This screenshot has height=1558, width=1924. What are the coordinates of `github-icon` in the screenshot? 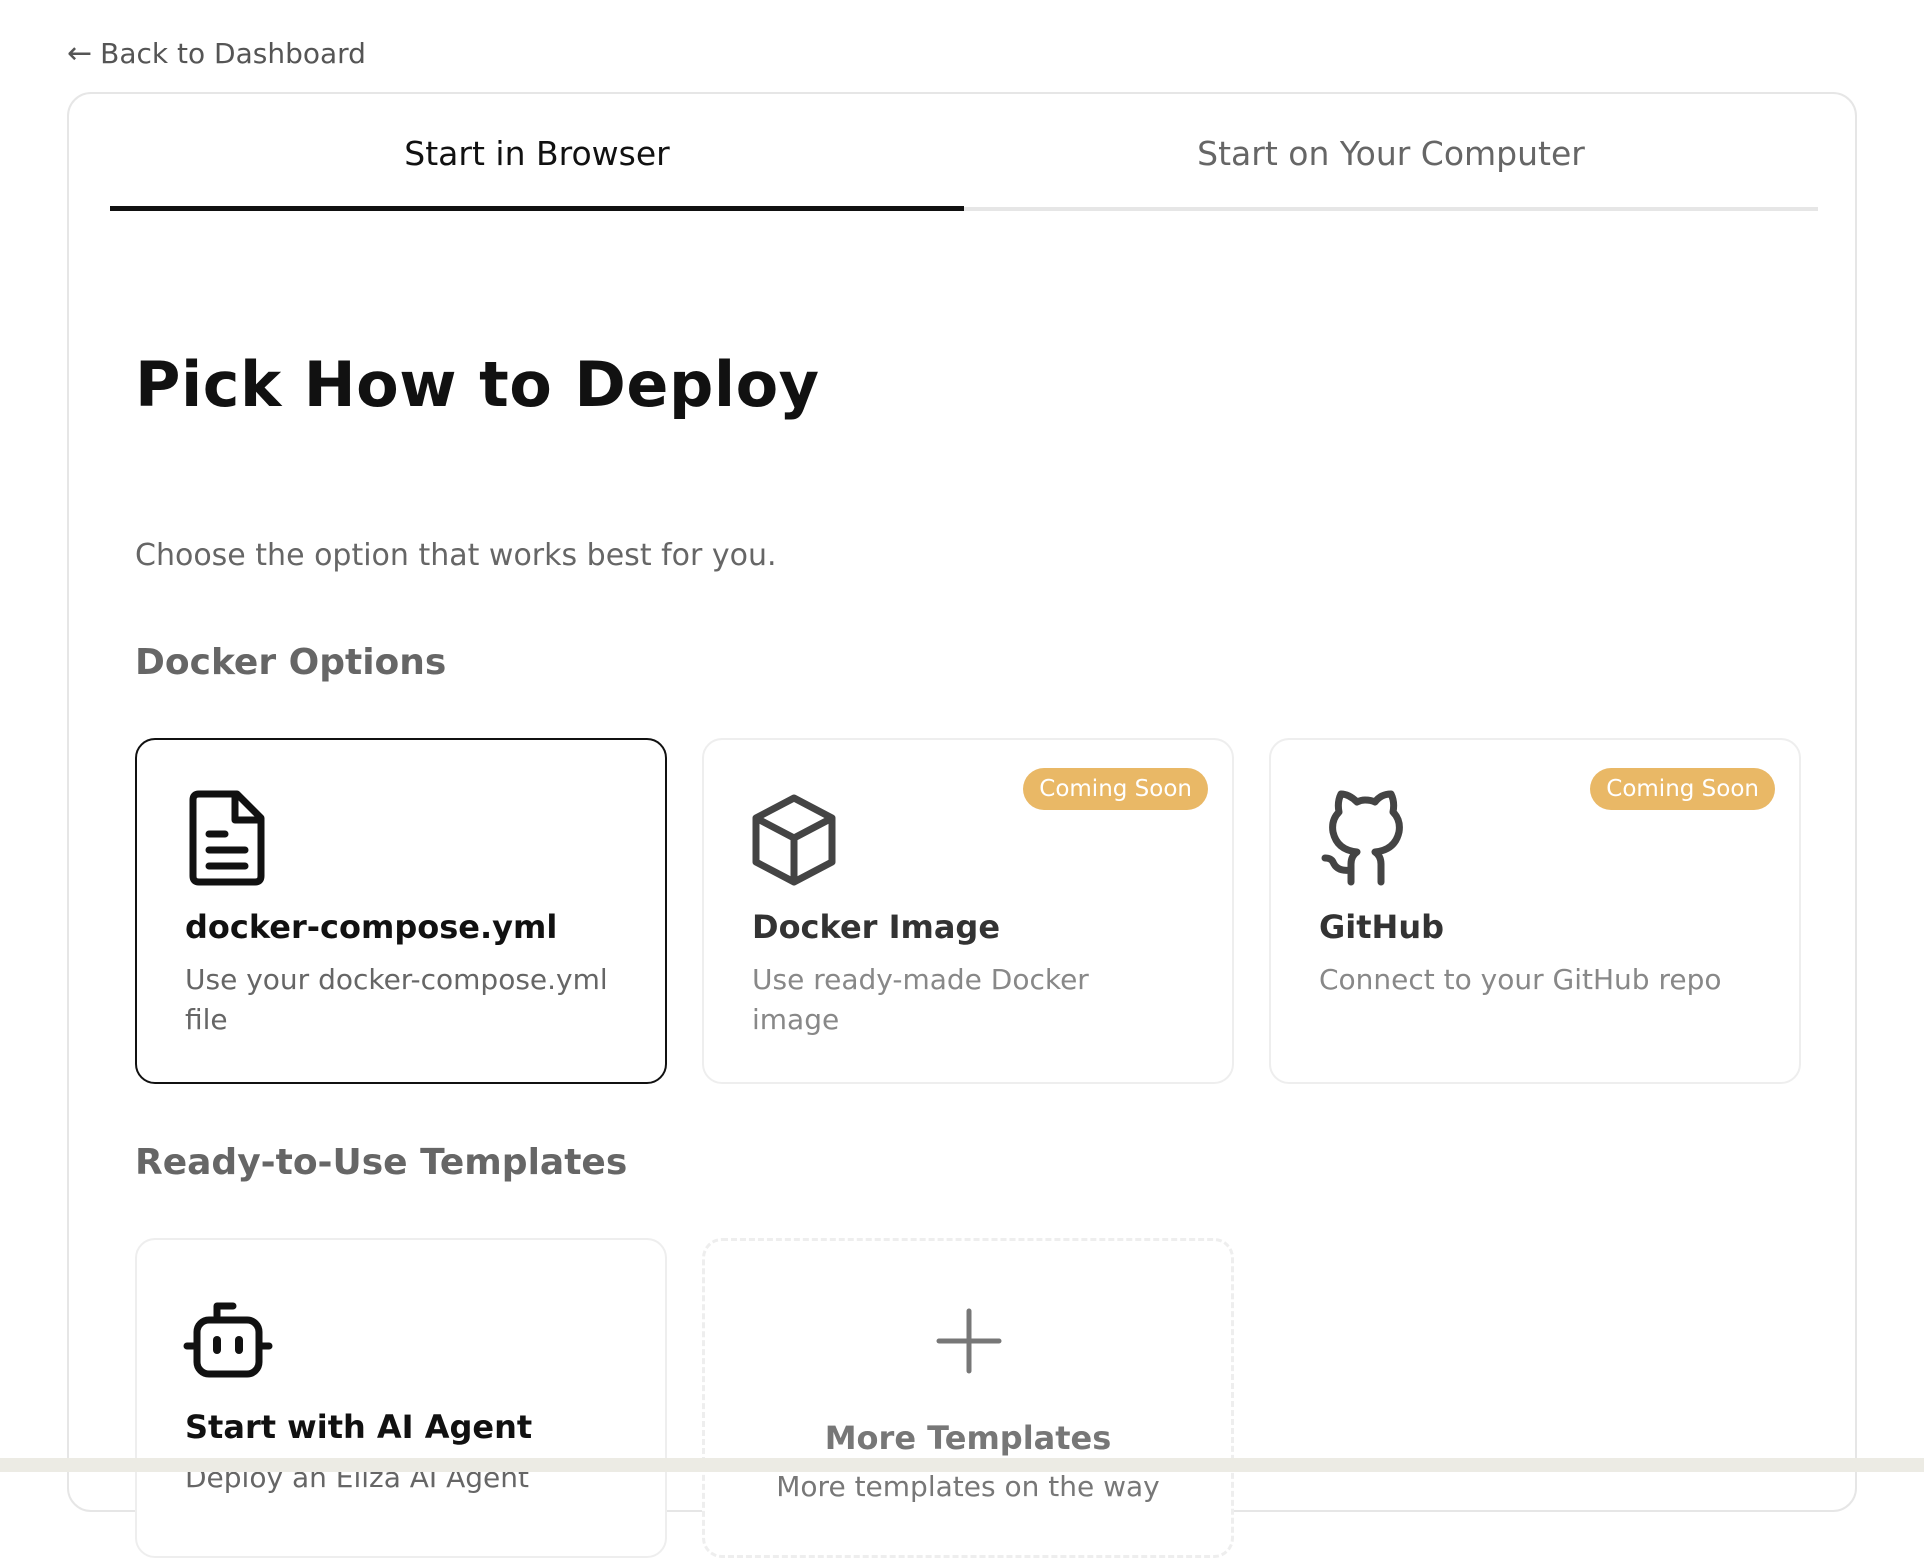 It's located at (1362, 838).